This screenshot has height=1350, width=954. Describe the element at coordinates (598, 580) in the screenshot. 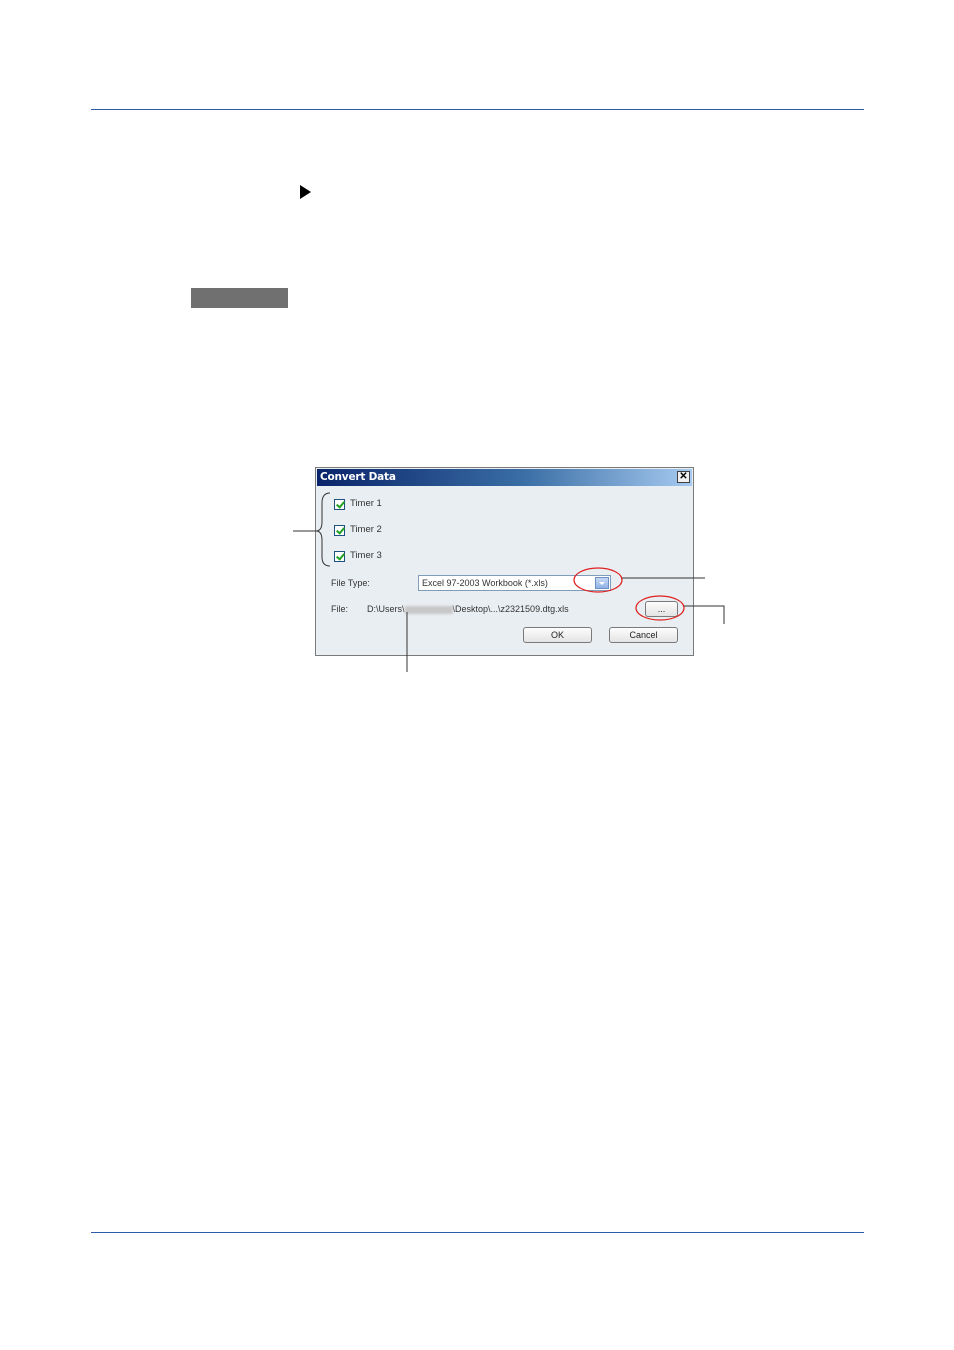

I see `filetype-highlight-circle` at that location.